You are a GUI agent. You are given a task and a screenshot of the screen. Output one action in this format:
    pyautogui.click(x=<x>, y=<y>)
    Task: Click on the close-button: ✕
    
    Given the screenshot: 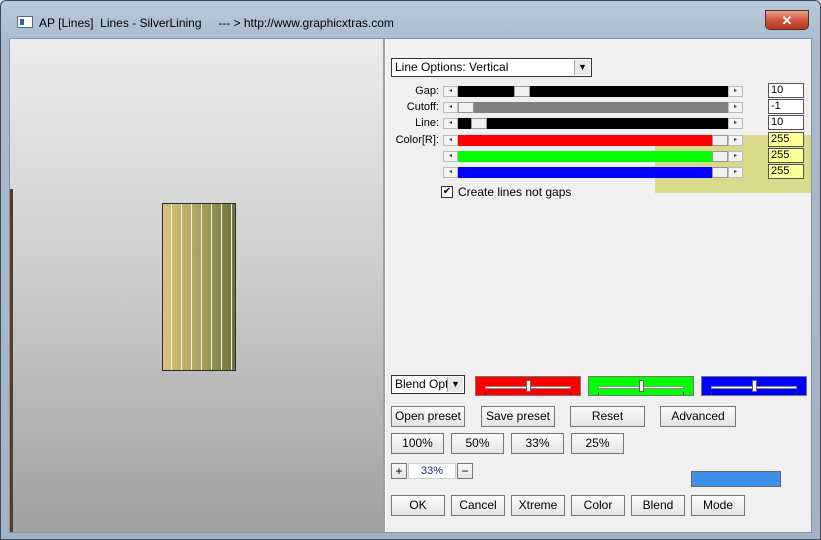 What is the action you would take?
    pyautogui.click(x=787, y=20)
    